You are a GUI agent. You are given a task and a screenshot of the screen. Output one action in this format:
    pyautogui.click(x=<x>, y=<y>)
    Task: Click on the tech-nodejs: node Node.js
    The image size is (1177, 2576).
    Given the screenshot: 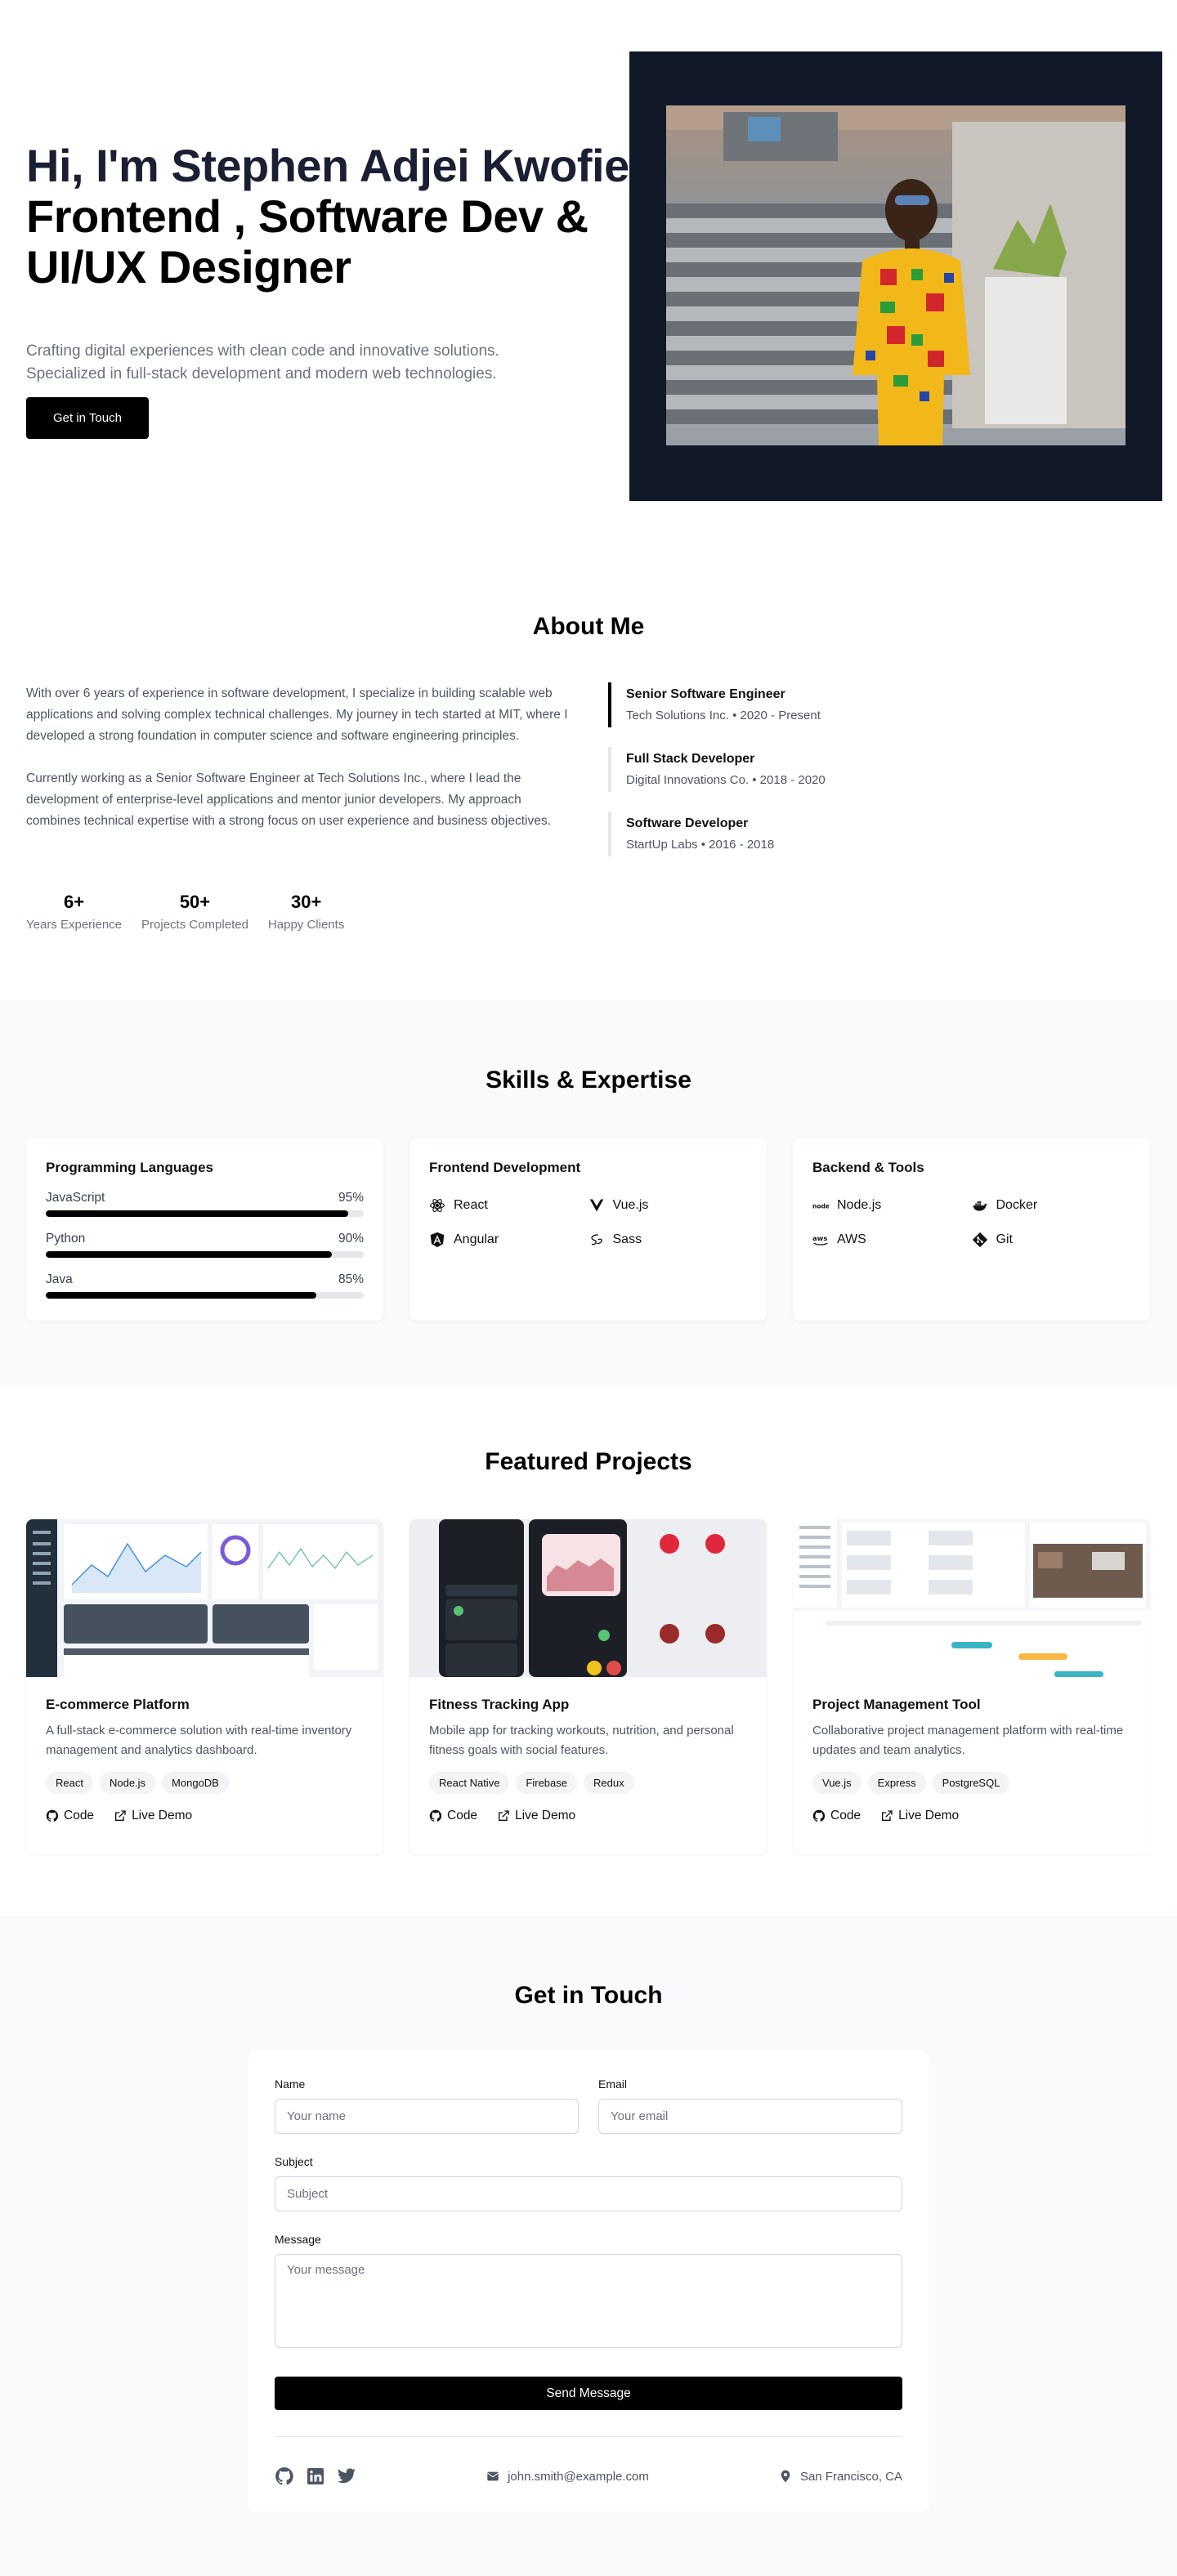 What is the action you would take?
    pyautogui.click(x=892, y=1205)
    